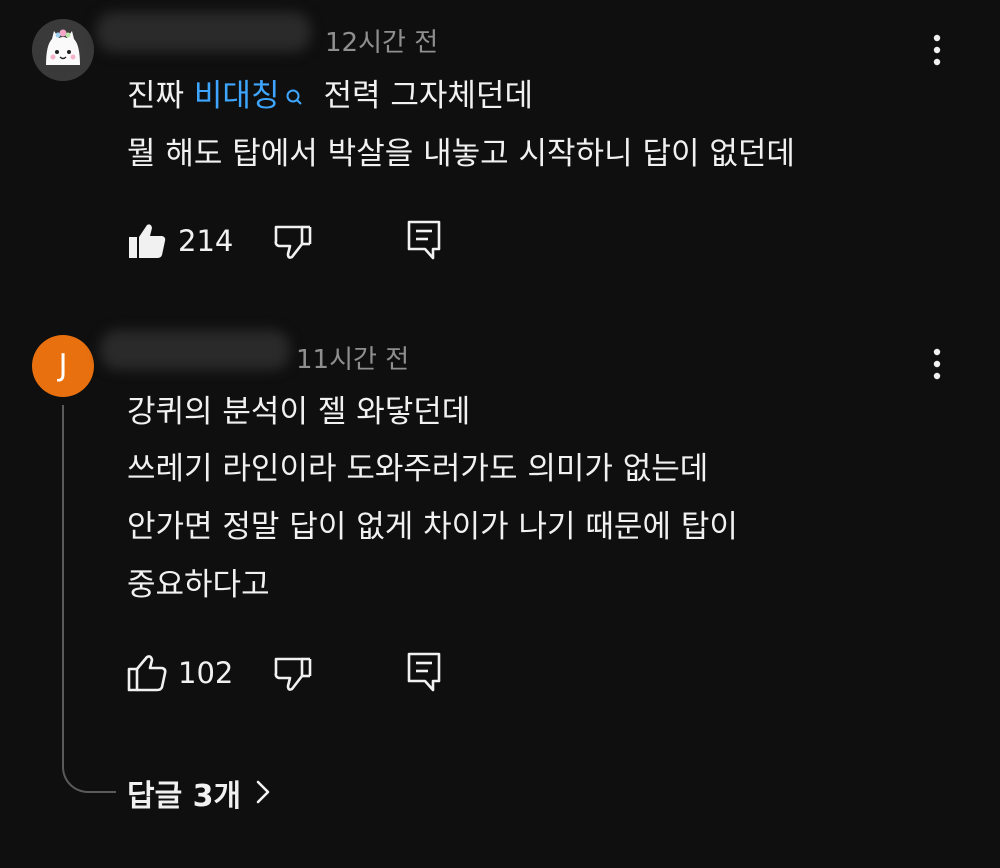  I want to click on comment-text-line: 쓰레기 라인이라 도와주러가도 의미가 없는데, so click(418, 469).